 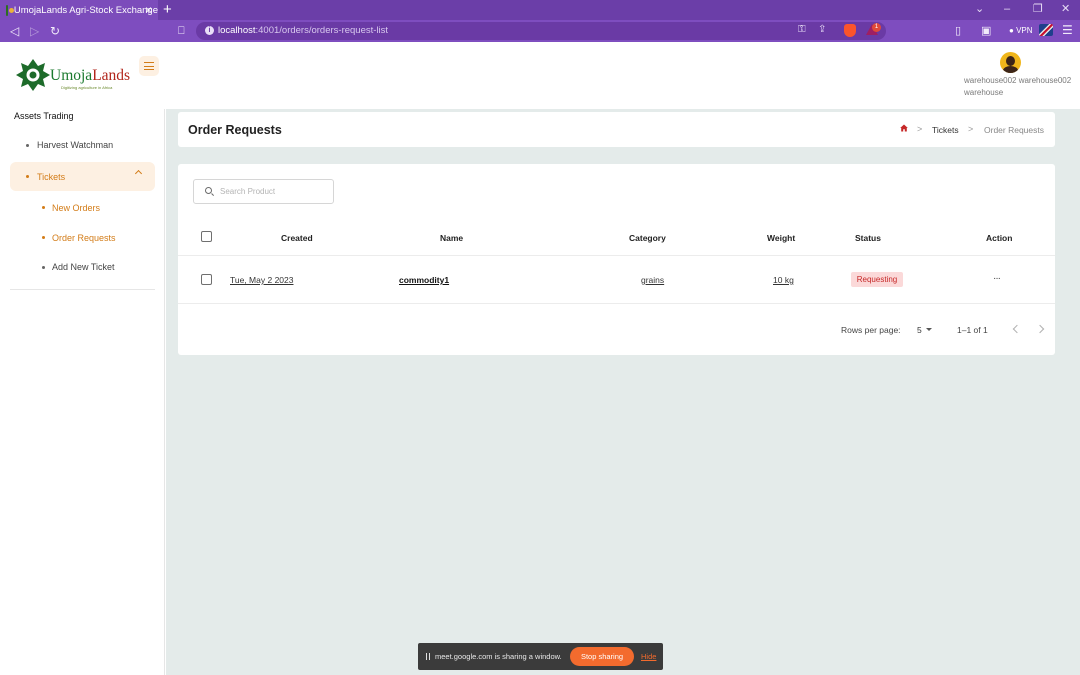 What do you see at coordinates (451, 238) in the screenshot?
I see `column-header-name: Name` at bounding box center [451, 238].